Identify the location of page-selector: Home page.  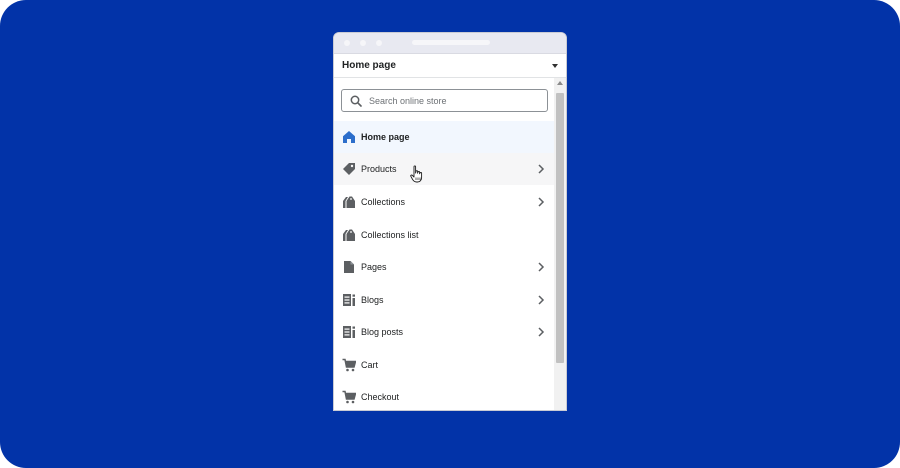
(450, 66).